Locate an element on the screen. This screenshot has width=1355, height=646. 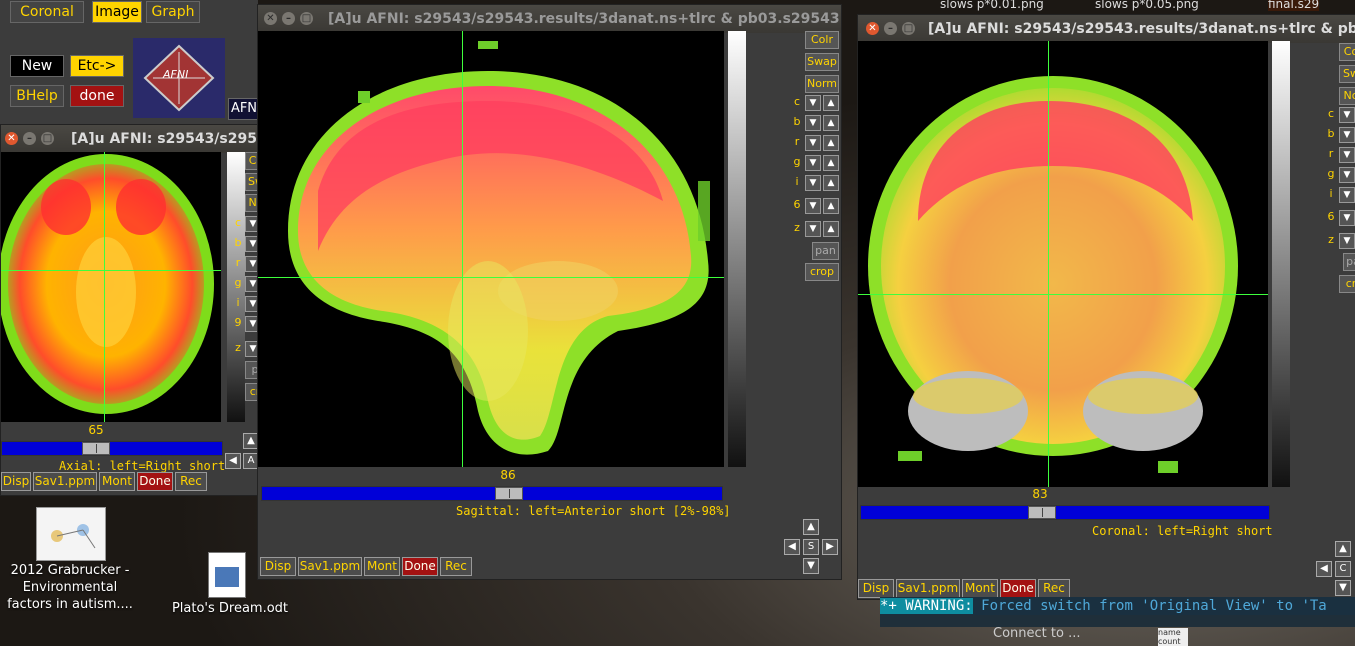
coronal-crop-button: cr is located at coordinates (1347, 284).